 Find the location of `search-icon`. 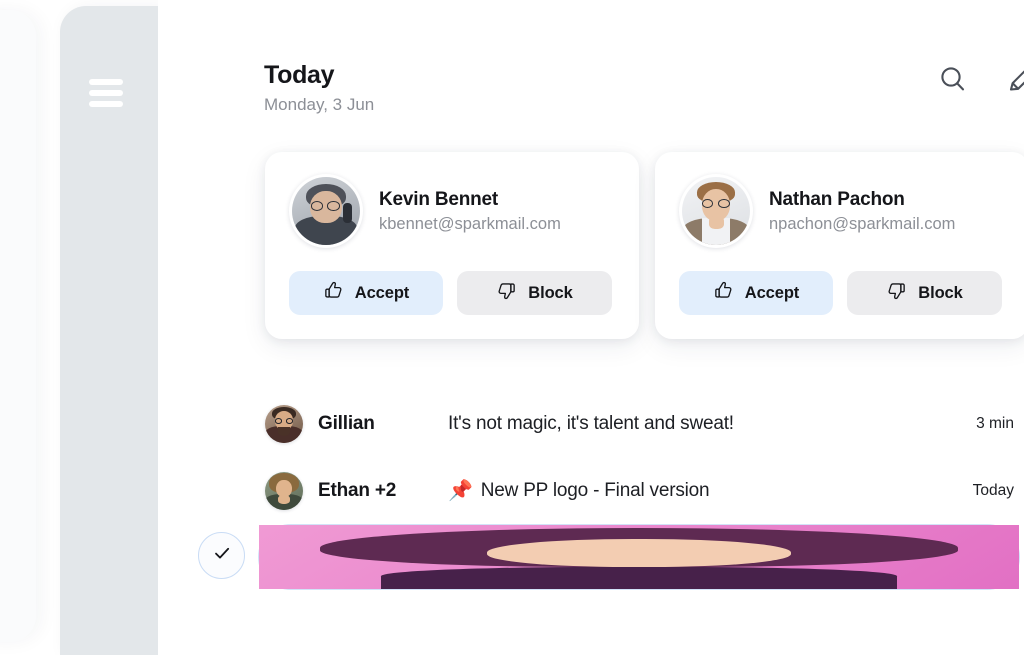

search-icon is located at coordinates (953, 81).